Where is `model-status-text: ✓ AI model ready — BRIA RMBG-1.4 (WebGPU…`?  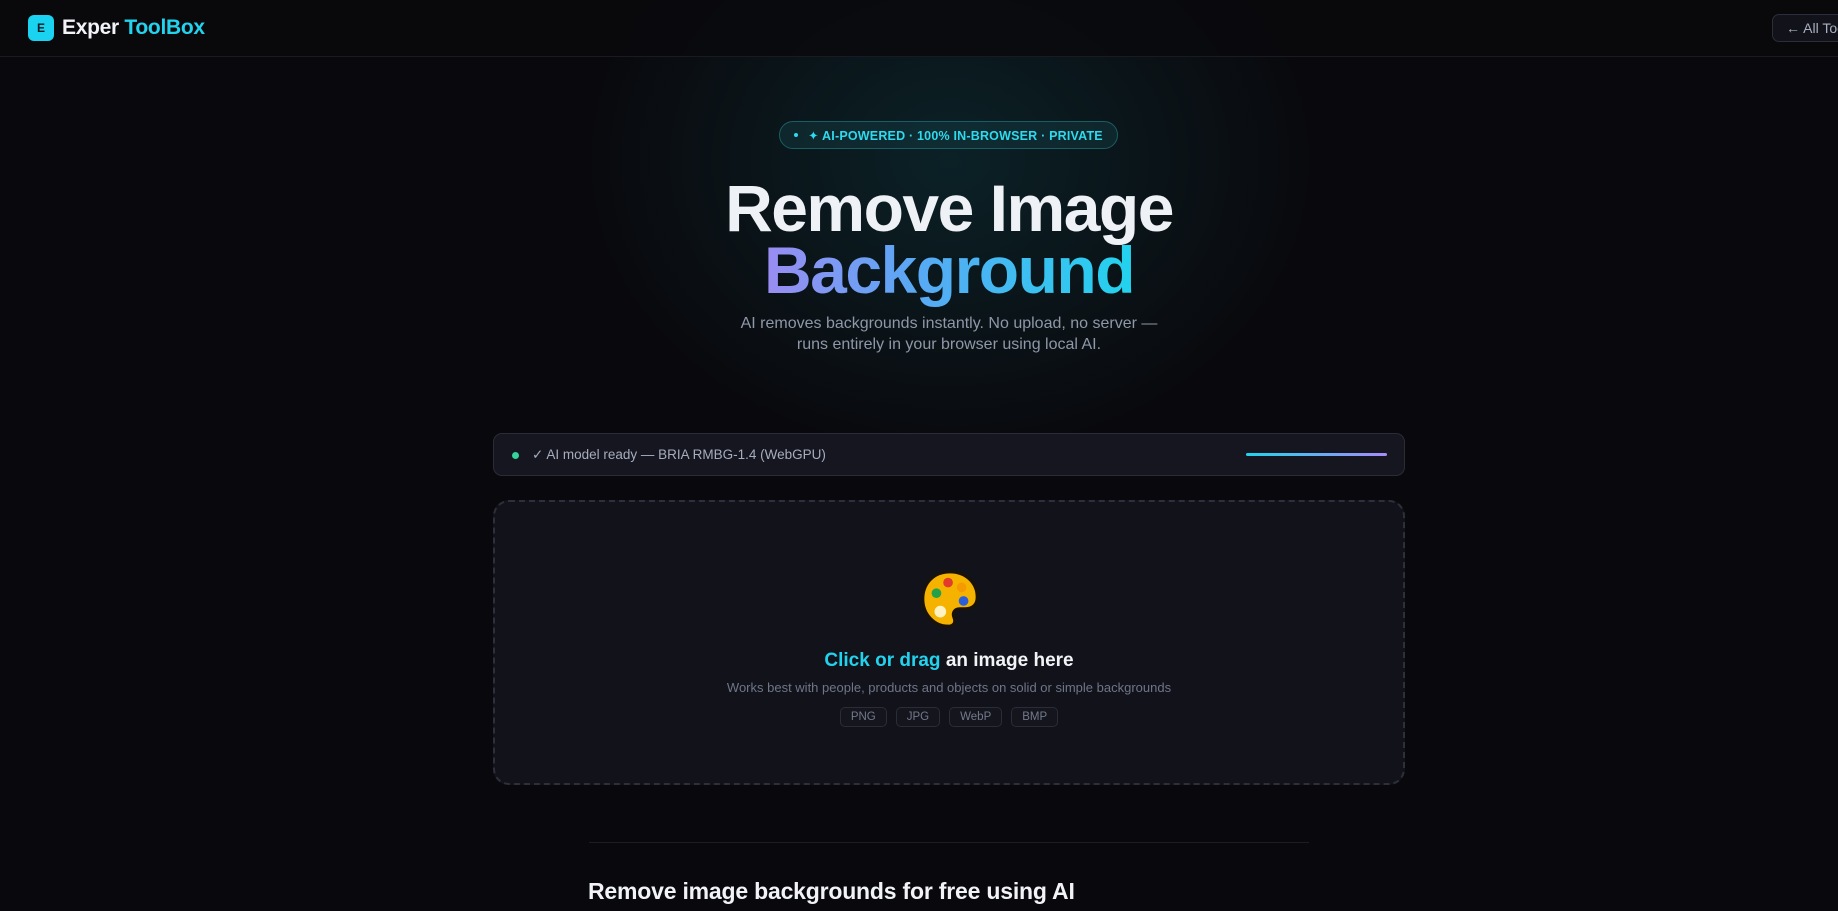 model-status-text: ✓ AI model ready — BRIA RMBG-1.4 (WebGPU… is located at coordinates (679, 454).